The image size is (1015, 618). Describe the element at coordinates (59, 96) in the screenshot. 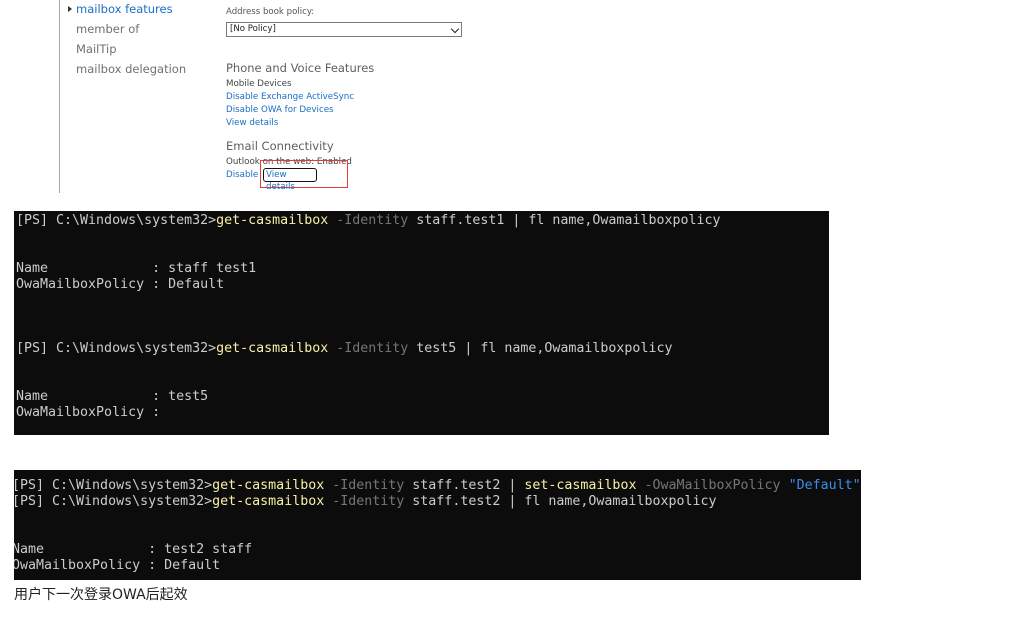

I see `panel-divider` at that location.